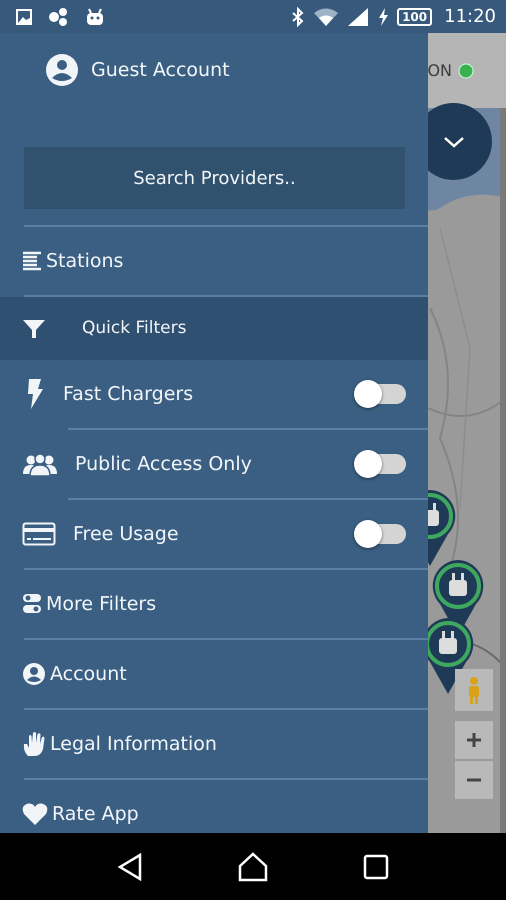 The width and height of the screenshot is (506, 900). What do you see at coordinates (85, 261) in the screenshot?
I see `menu-item: Stations` at bounding box center [85, 261].